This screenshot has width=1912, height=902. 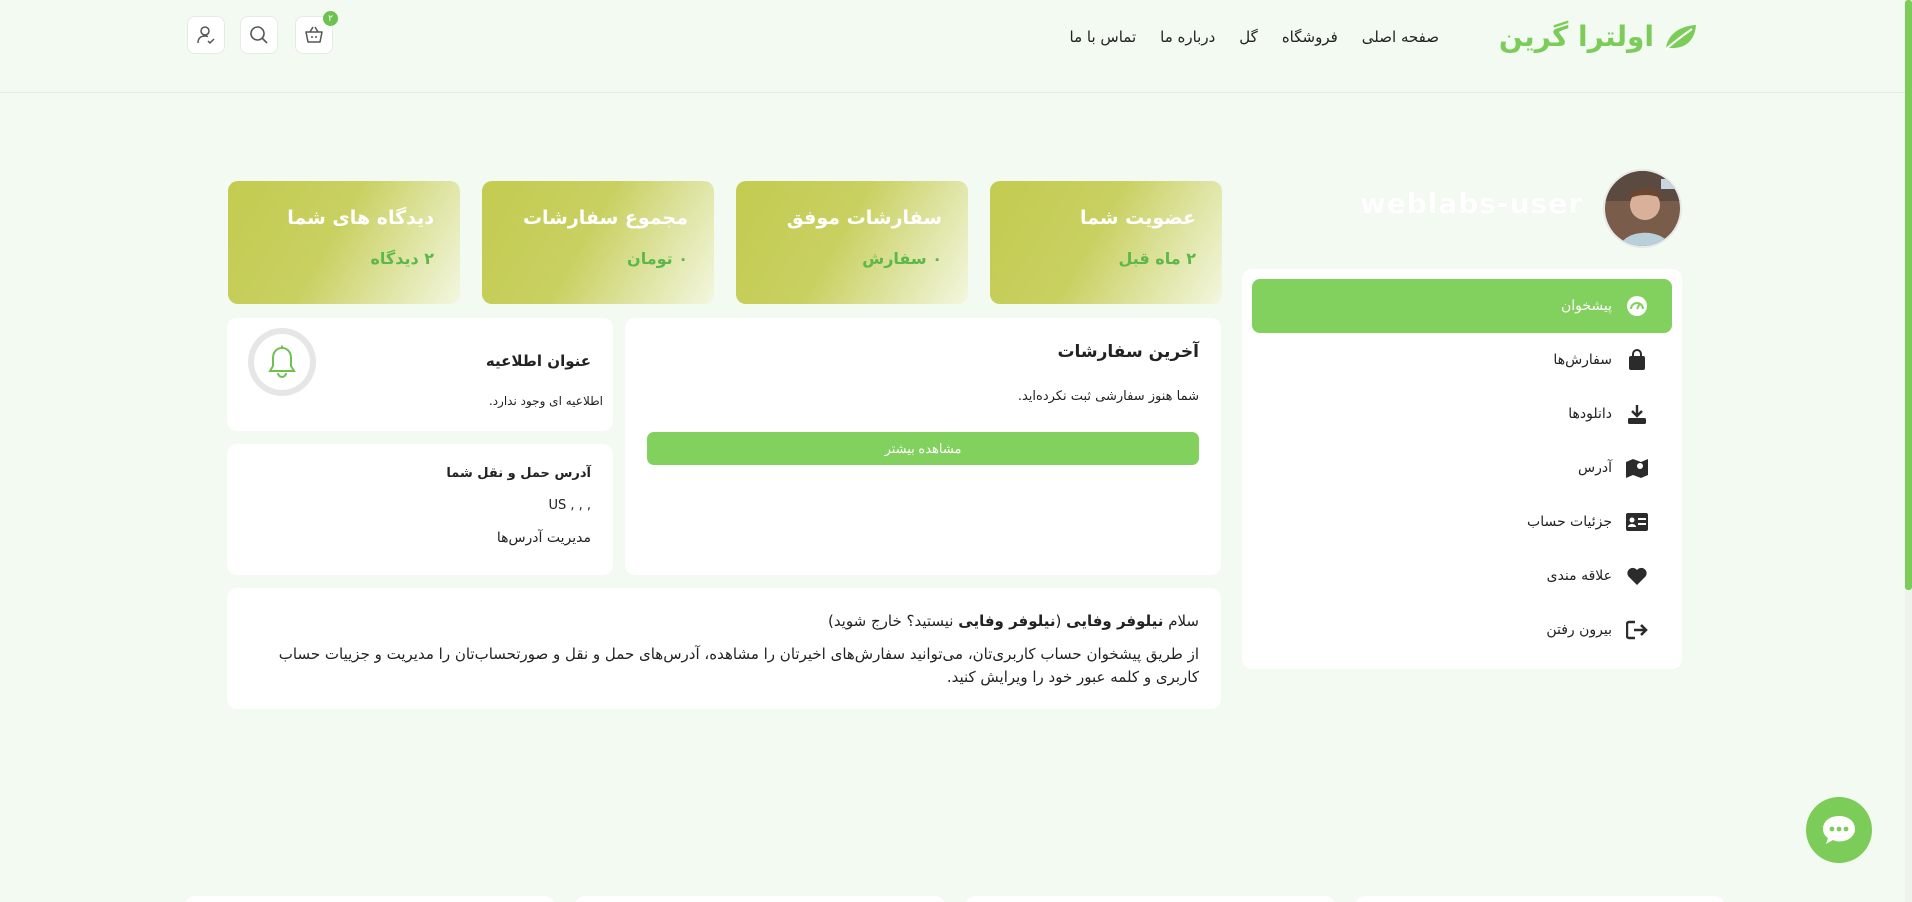 I want to click on search-icon, so click(x=259, y=35).